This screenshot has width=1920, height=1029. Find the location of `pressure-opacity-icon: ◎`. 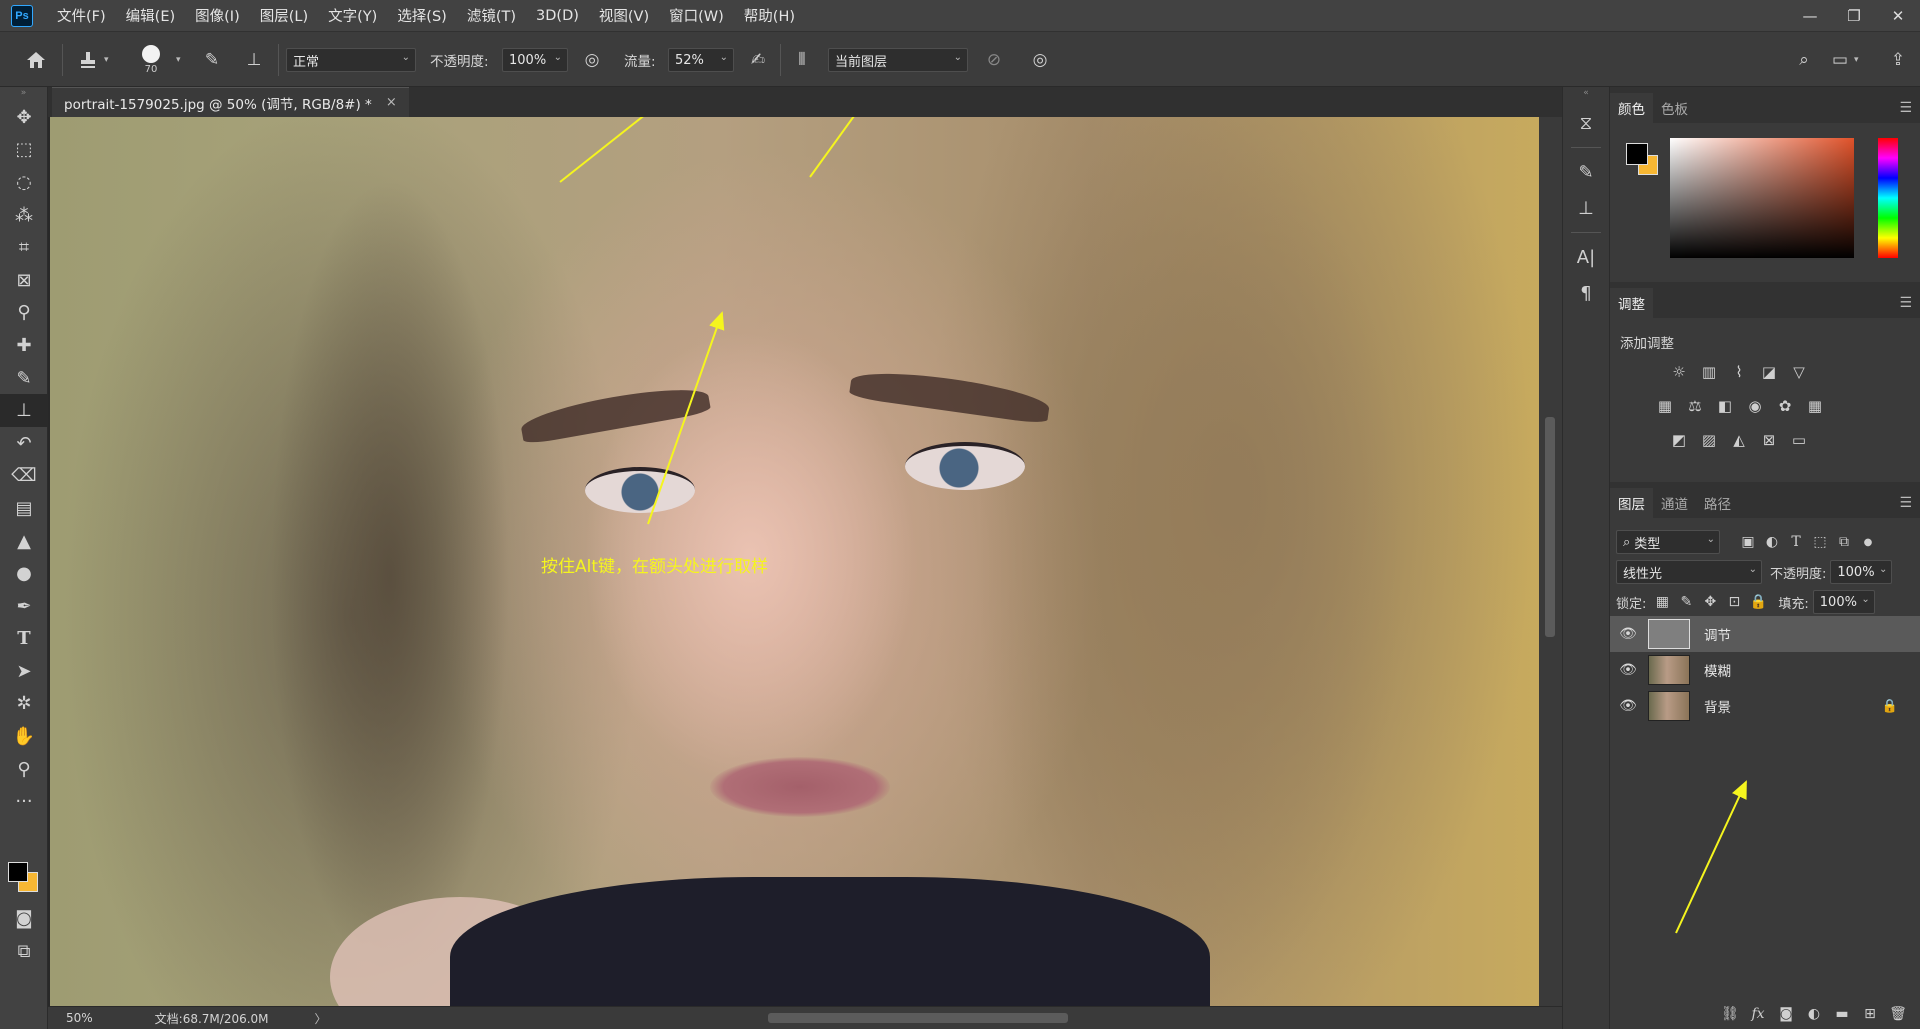

pressure-opacity-icon: ◎ is located at coordinates (592, 60).